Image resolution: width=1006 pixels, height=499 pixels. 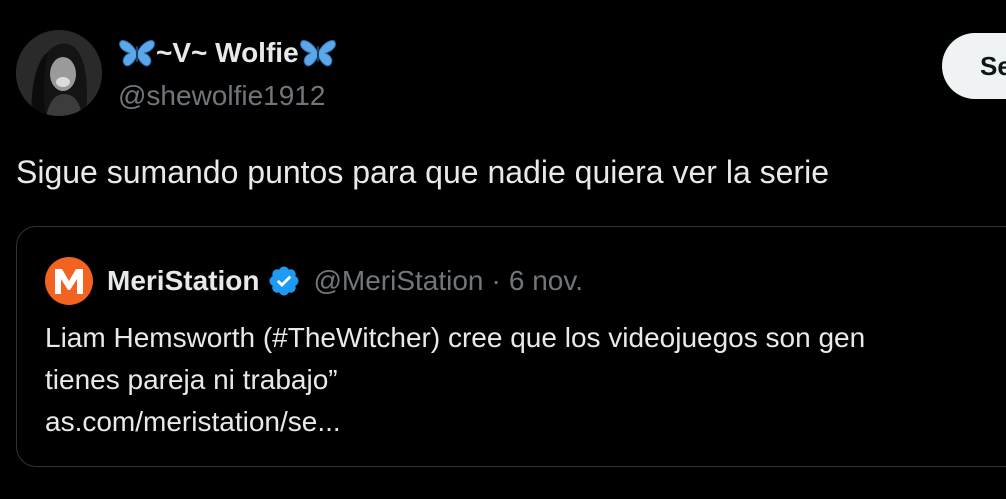 I want to click on see-button: See, so click(x=974, y=66).